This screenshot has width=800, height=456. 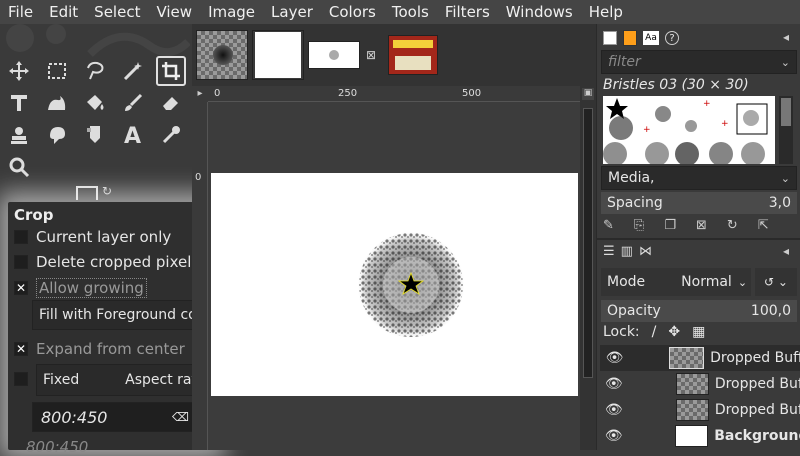 I want to click on menu-windows: Windows, so click(x=539, y=12).